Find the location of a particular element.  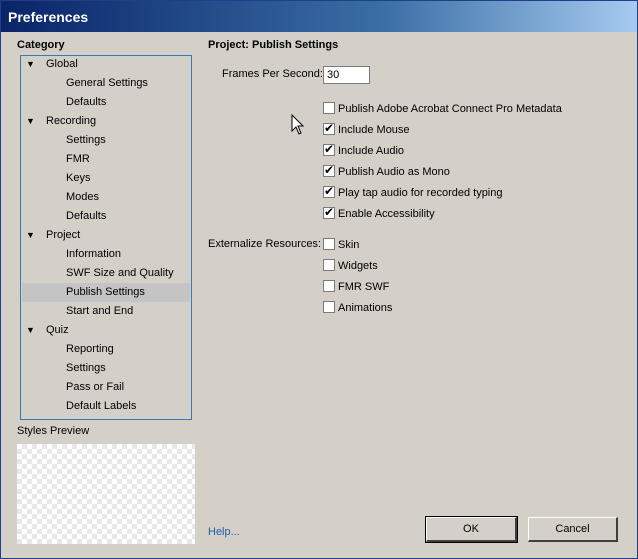

checkbox-label: Skin is located at coordinates (349, 245).